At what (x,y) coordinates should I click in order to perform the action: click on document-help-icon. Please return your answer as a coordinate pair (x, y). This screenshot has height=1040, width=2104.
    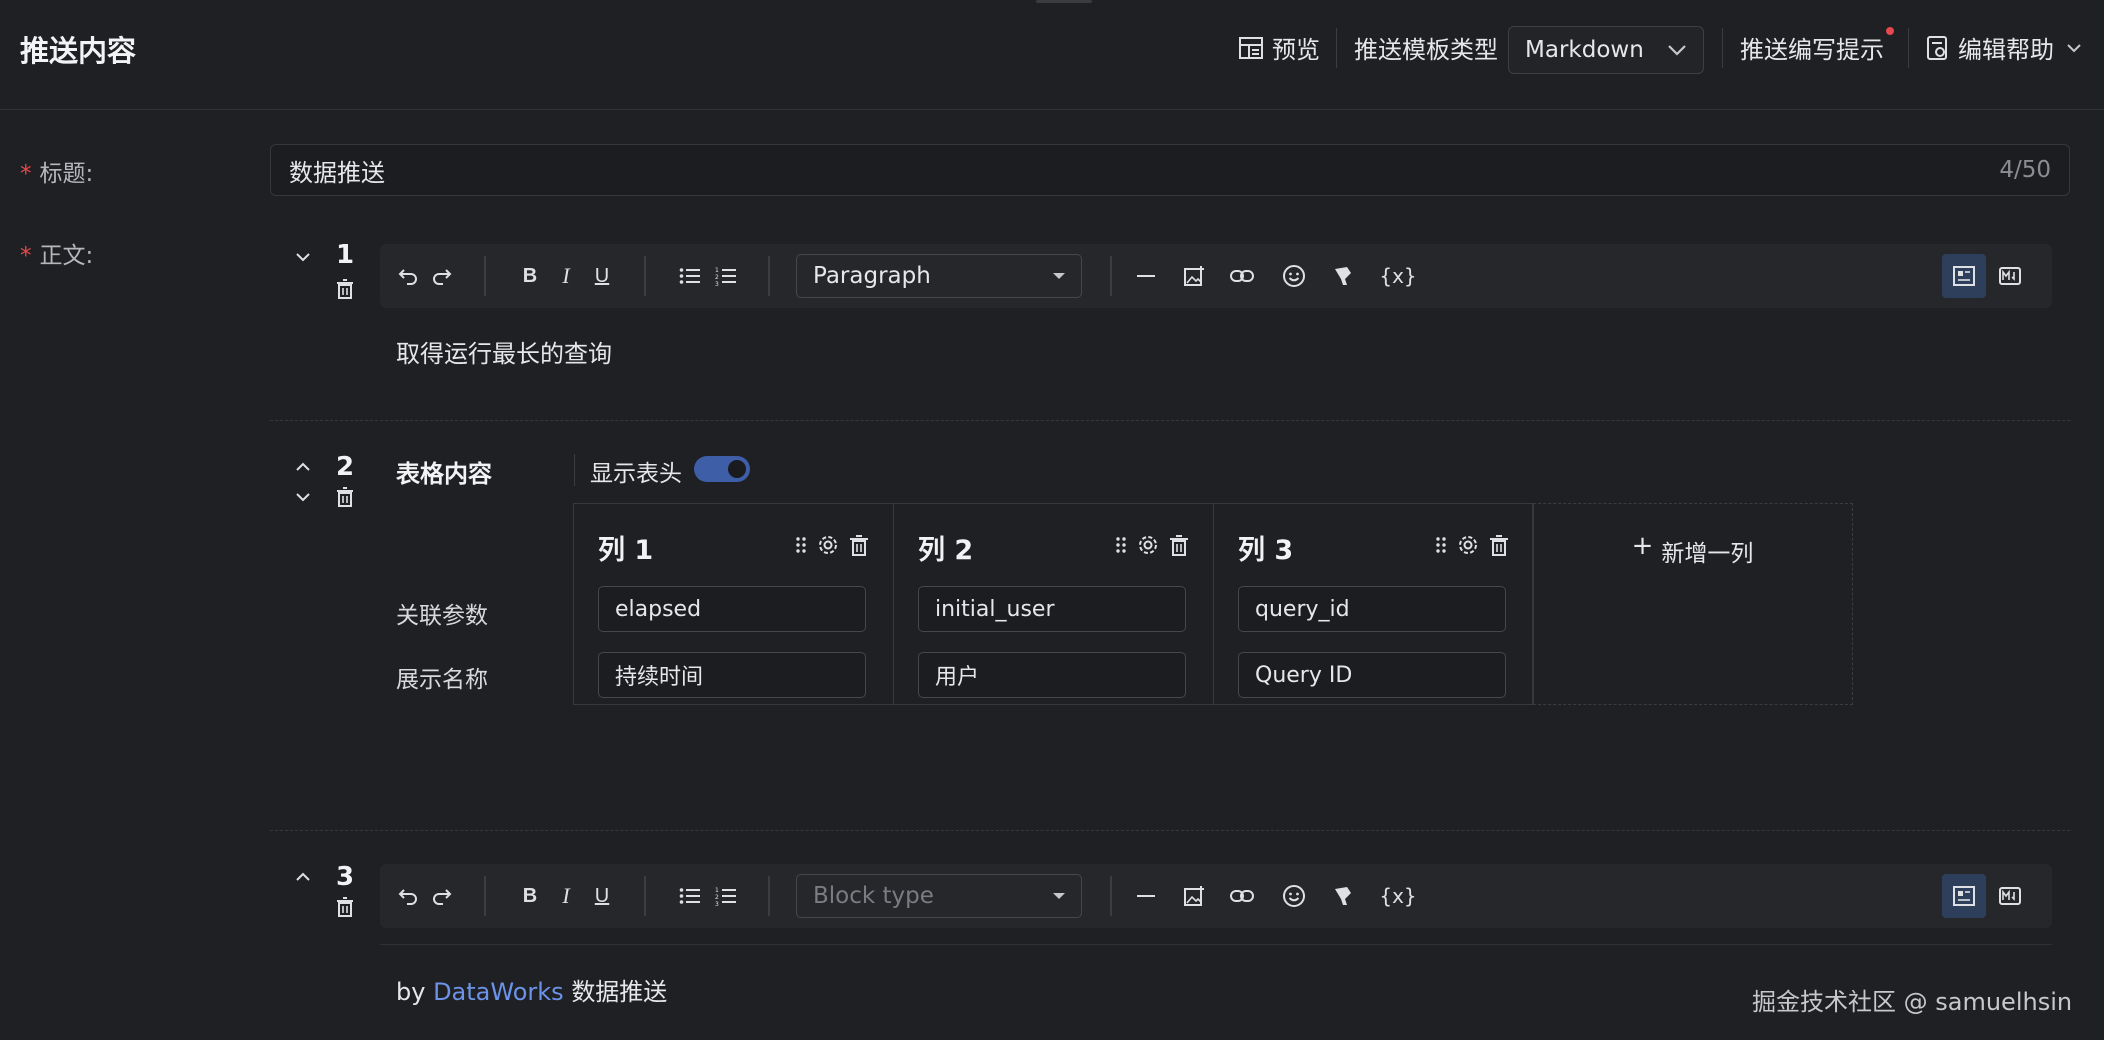
    Looking at the image, I should click on (1937, 47).